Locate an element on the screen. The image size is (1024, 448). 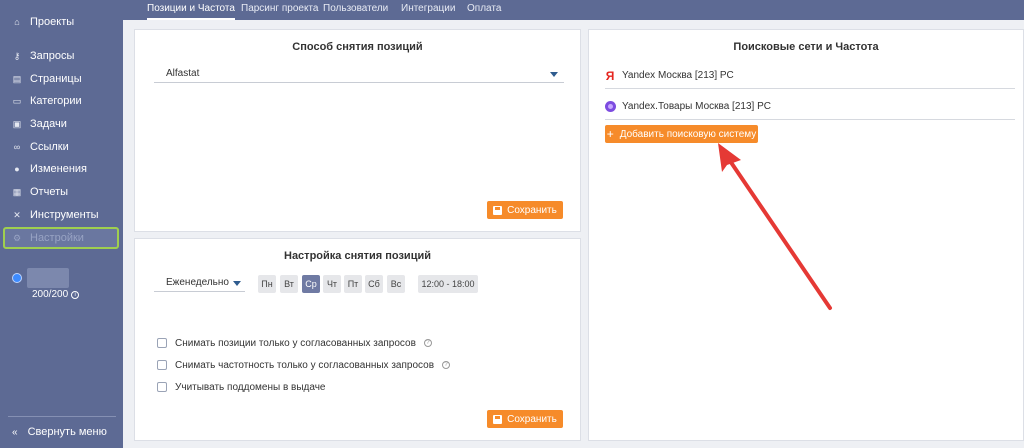
page-icon: ▤ is located at coordinates (17, 78).